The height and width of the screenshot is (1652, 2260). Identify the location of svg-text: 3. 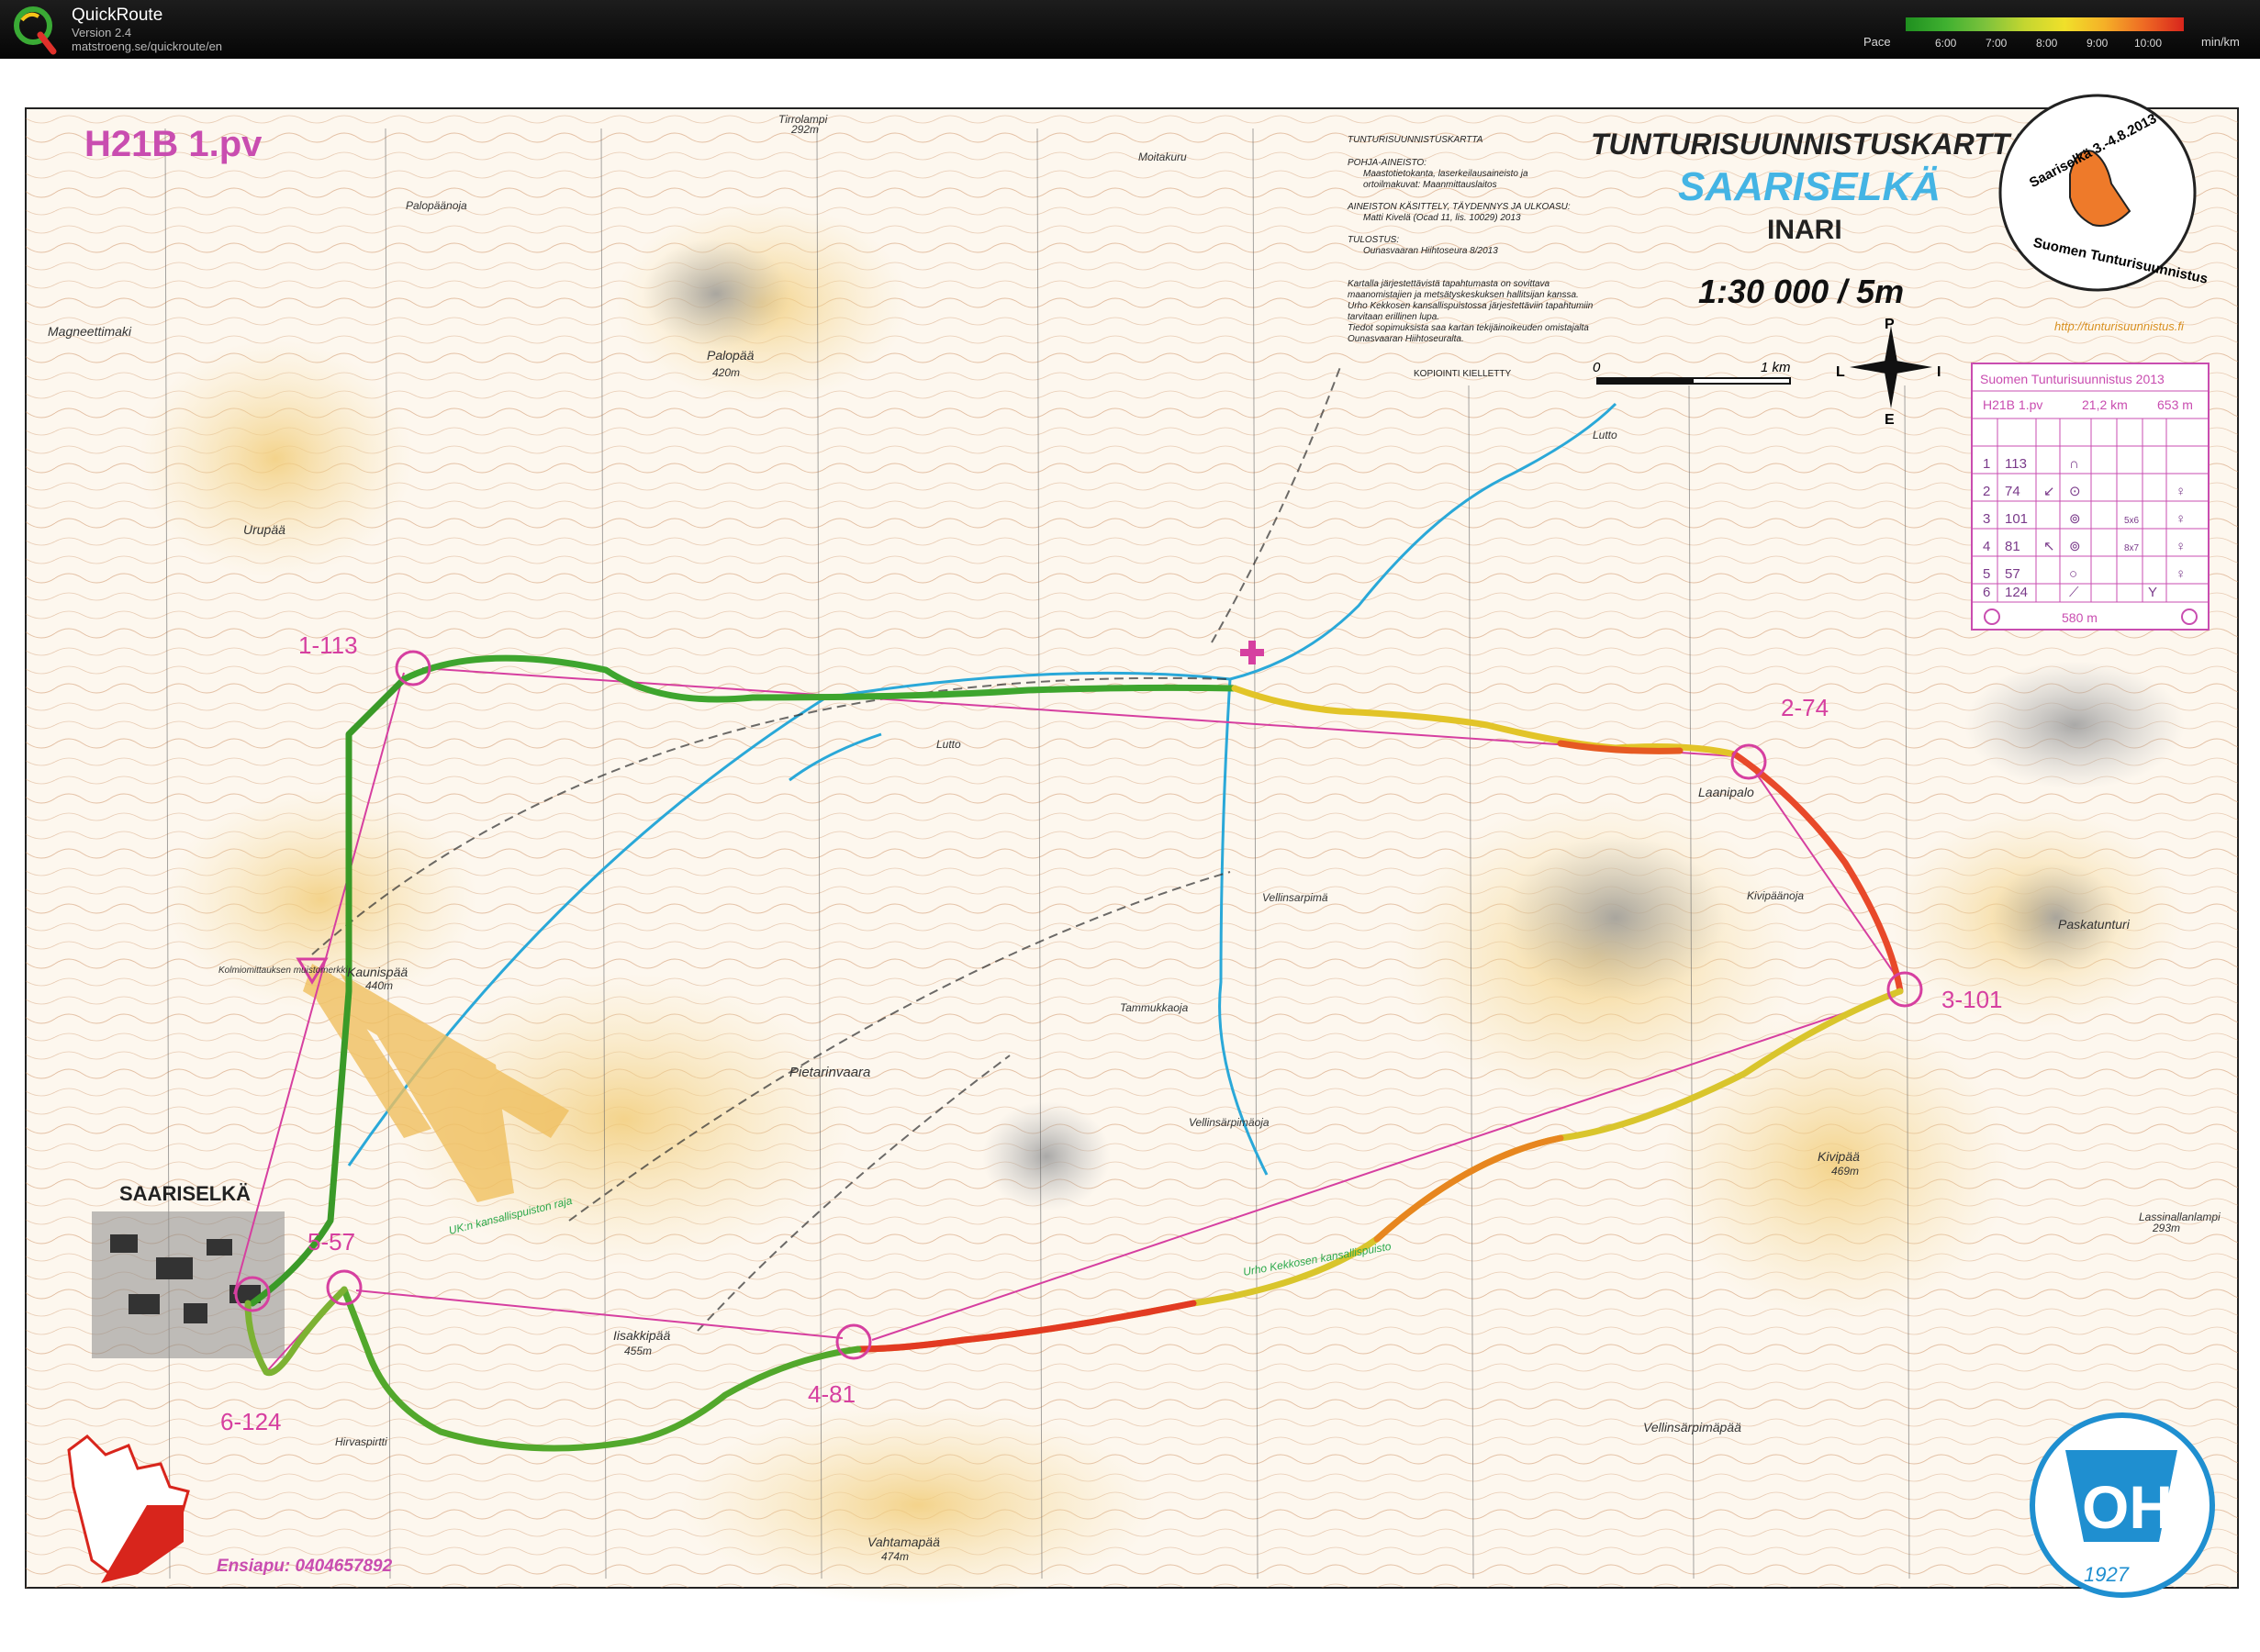
(1986, 519).